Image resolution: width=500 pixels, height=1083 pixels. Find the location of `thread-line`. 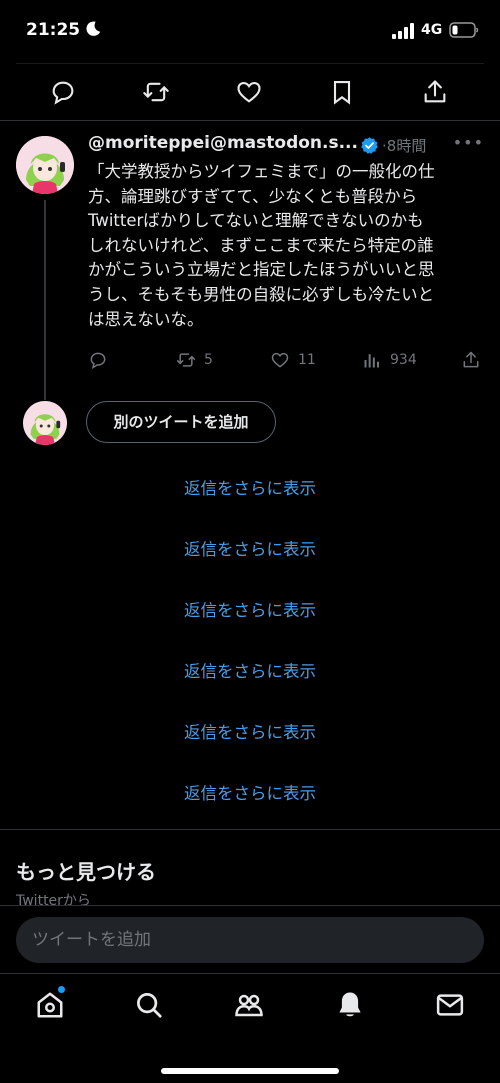

thread-line is located at coordinates (45, 300).